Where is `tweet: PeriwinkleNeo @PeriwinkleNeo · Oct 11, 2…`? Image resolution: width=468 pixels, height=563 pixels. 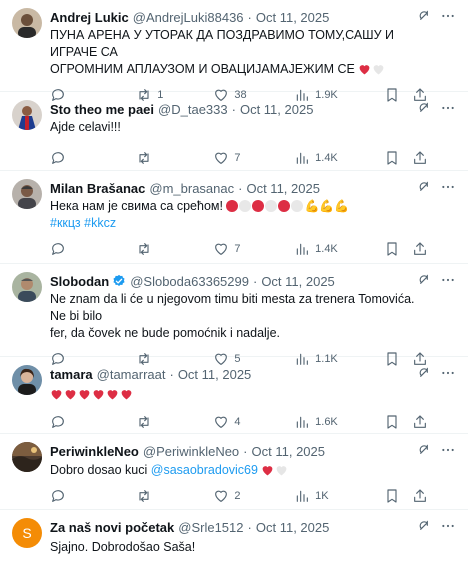 tweet: PeriwinkleNeo @PeriwinkleNeo · Oct 11, 2… is located at coordinates (234, 472).